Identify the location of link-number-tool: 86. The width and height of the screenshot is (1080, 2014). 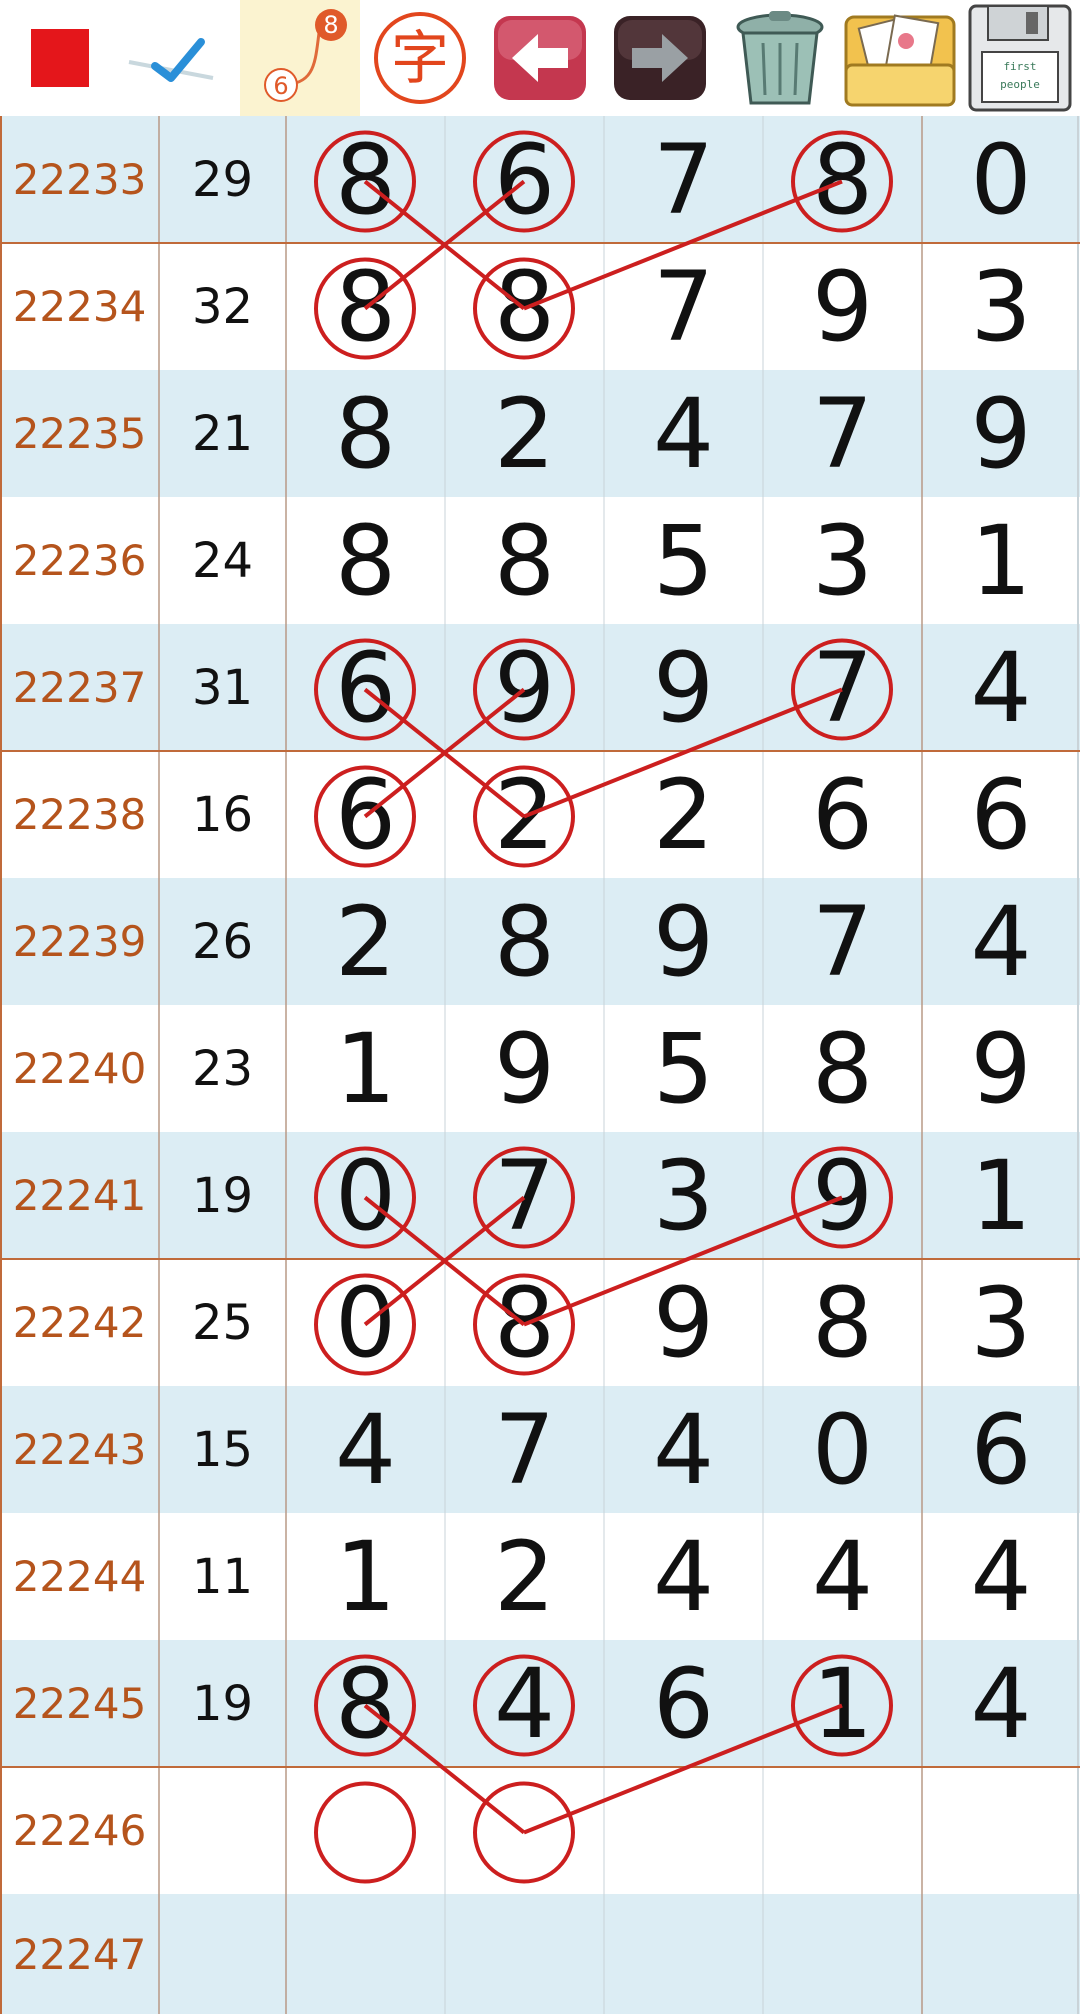
(300, 58).